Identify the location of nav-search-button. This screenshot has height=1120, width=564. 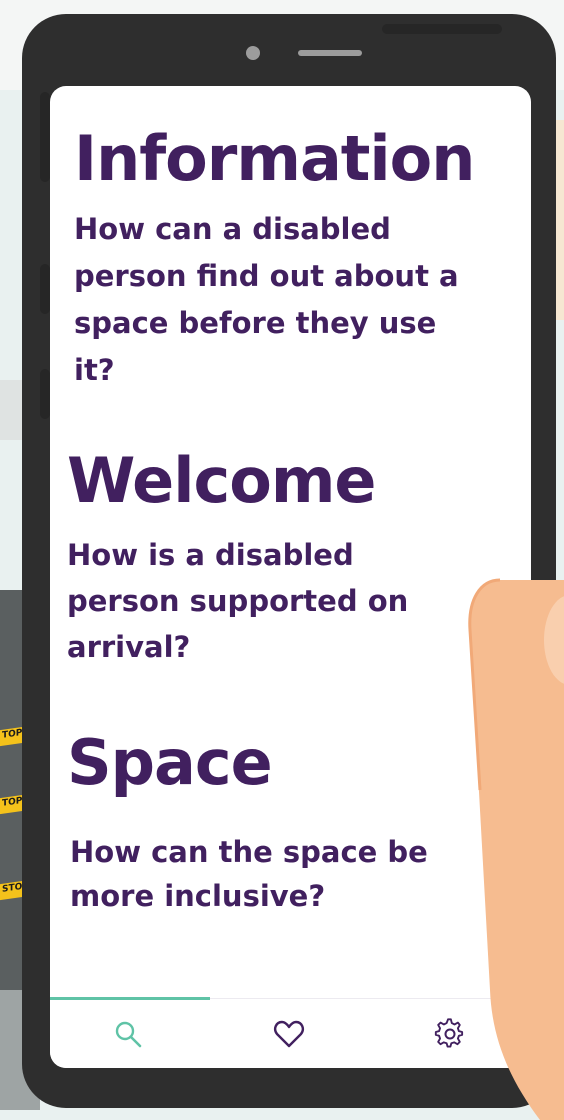
(128, 1034).